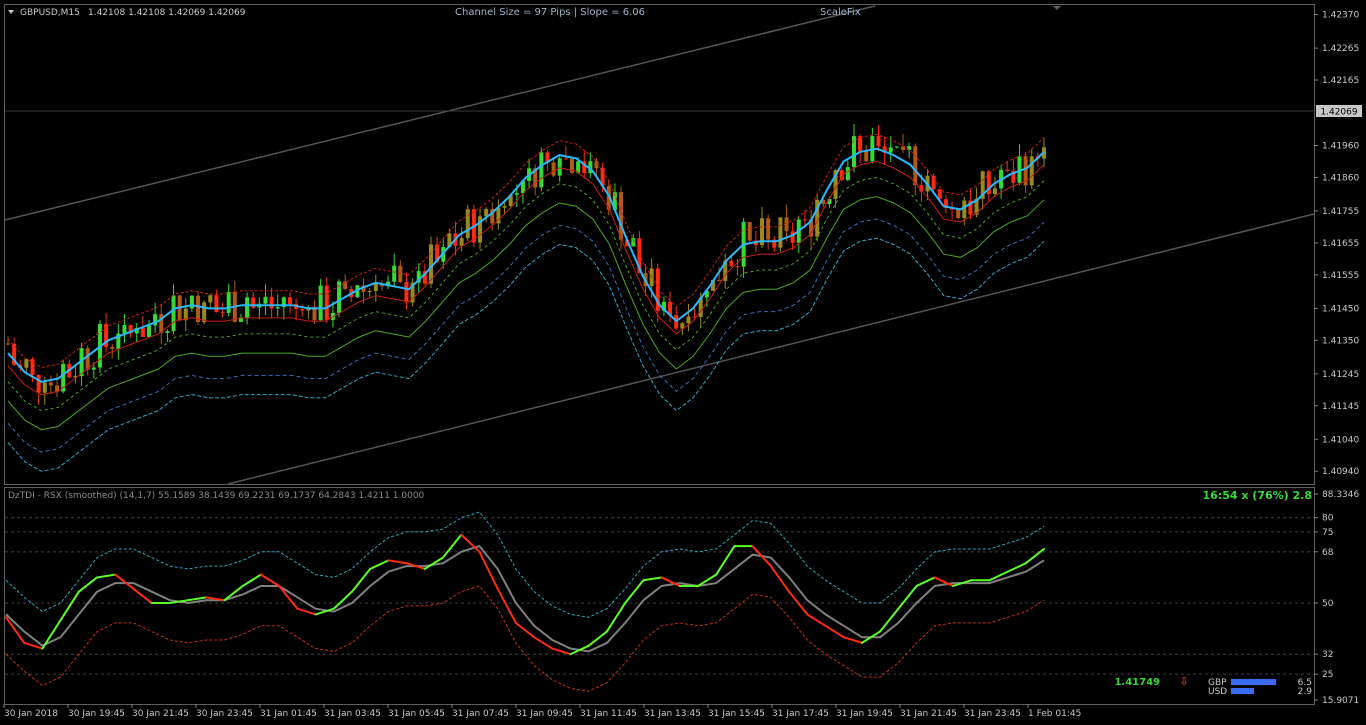 This screenshot has width=1366, height=725. What do you see at coordinates (1340, 81) in the screenshot?
I see `price-tick-label: 1.42165` at bounding box center [1340, 81].